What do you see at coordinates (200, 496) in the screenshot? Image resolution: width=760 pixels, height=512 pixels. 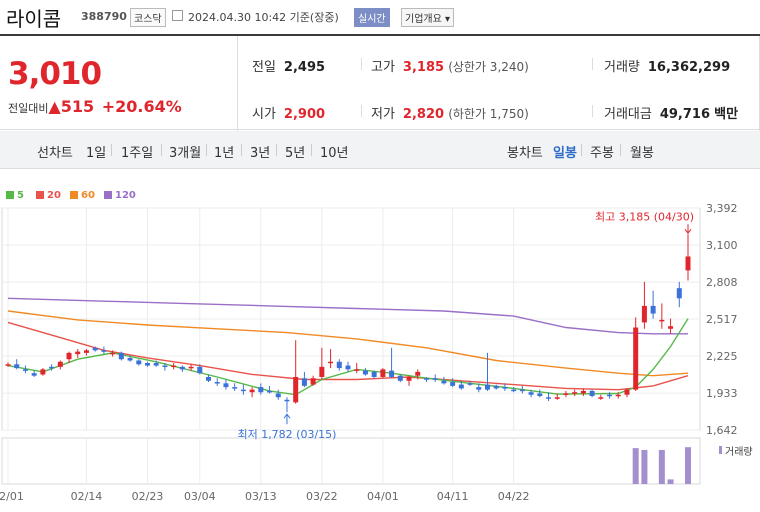 I see `x-tick-label: 03/04` at bounding box center [200, 496].